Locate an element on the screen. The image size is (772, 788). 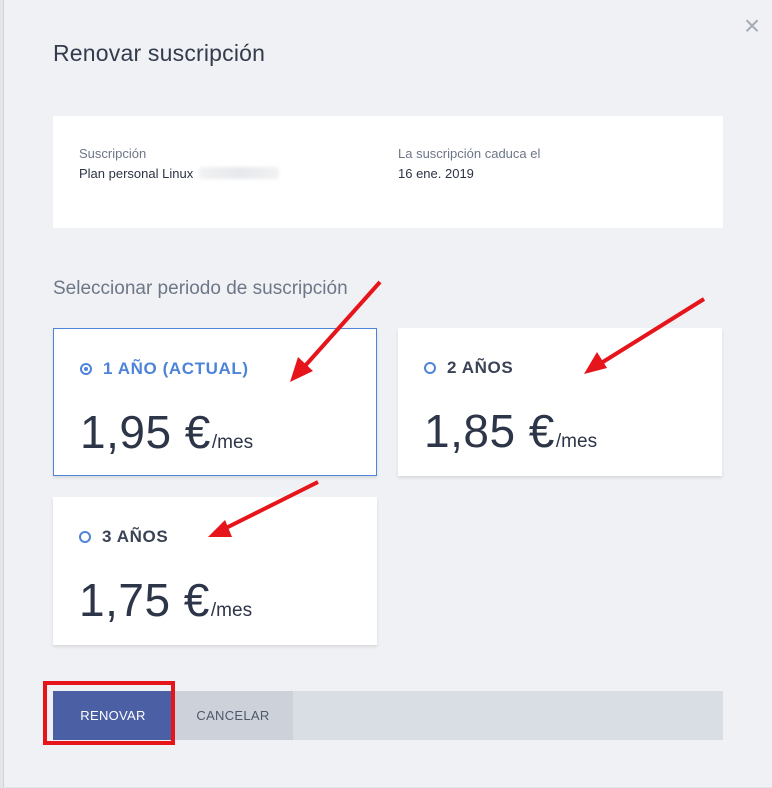
expiry-label: La suscripción caduca el is located at coordinates (469, 153).